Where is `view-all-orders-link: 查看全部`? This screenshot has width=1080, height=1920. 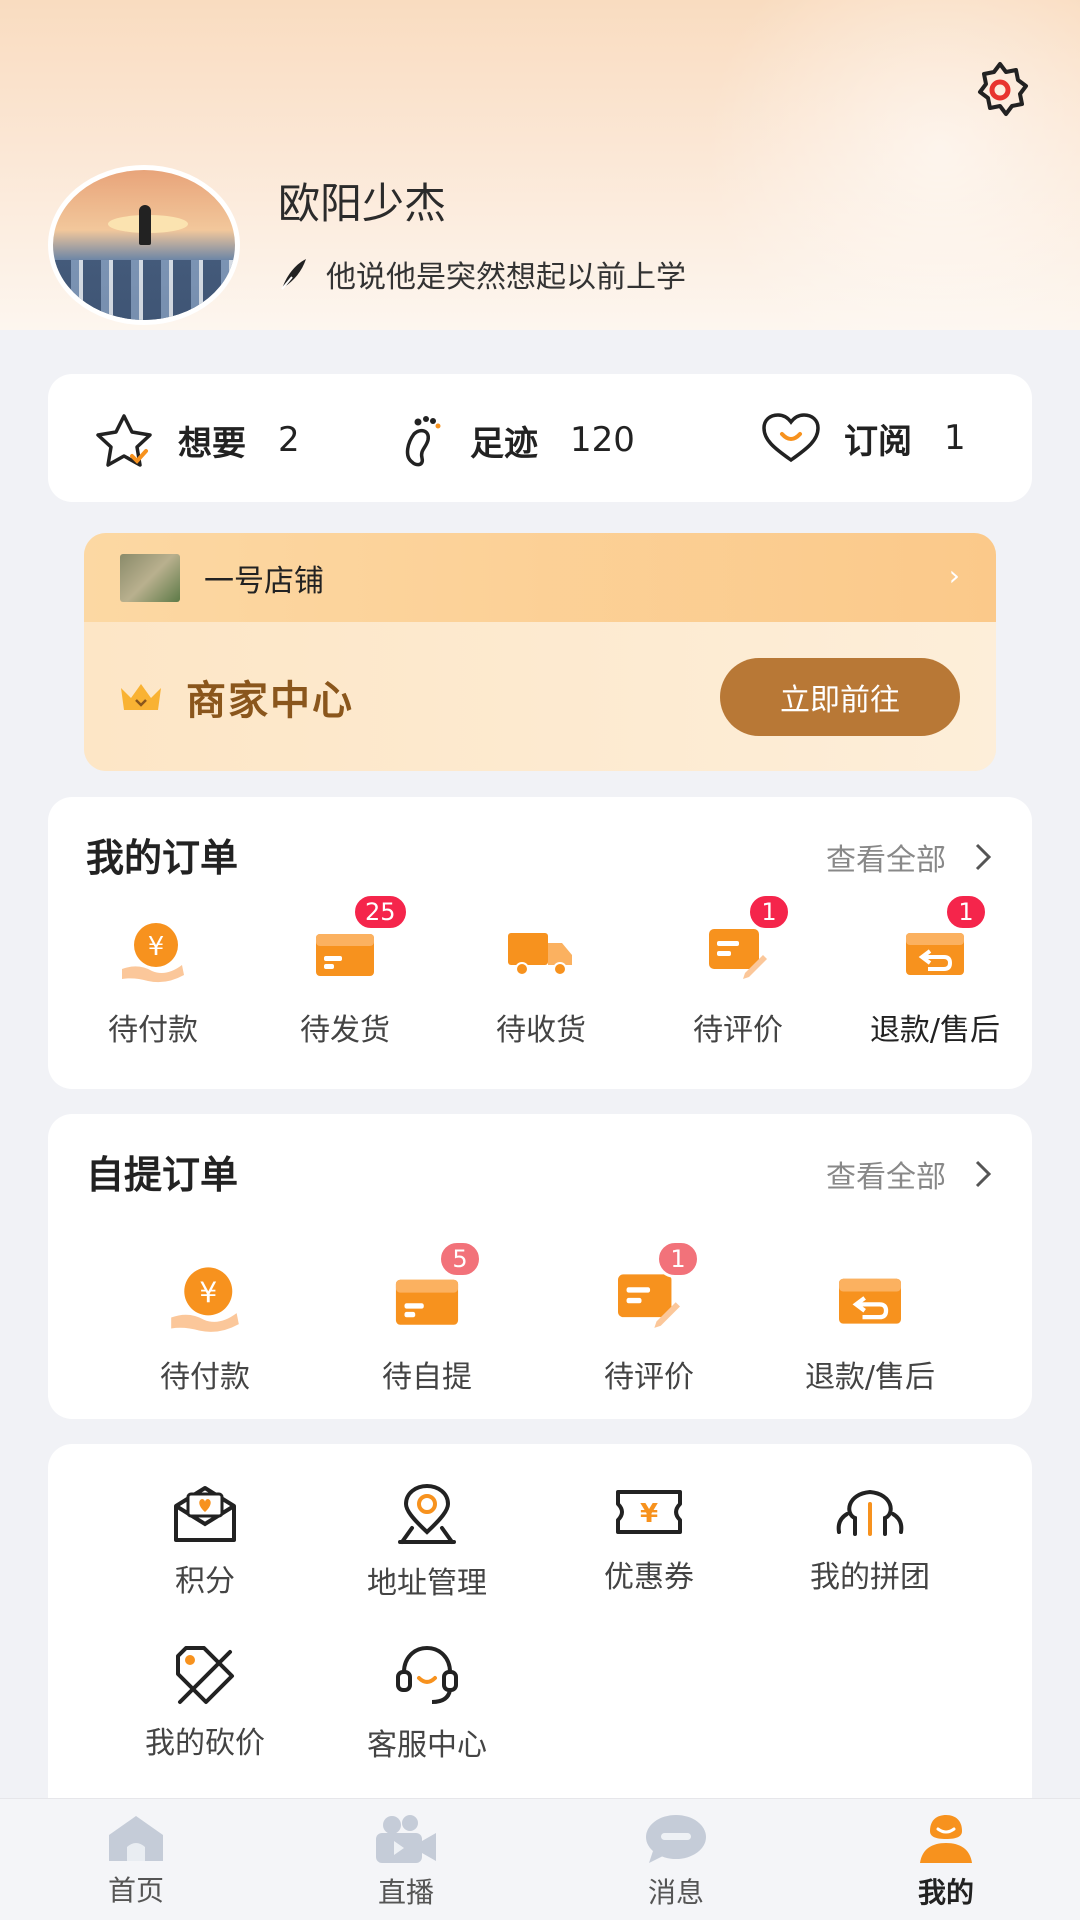
view-all-orders-link: 查看全部 is located at coordinates (909, 857).